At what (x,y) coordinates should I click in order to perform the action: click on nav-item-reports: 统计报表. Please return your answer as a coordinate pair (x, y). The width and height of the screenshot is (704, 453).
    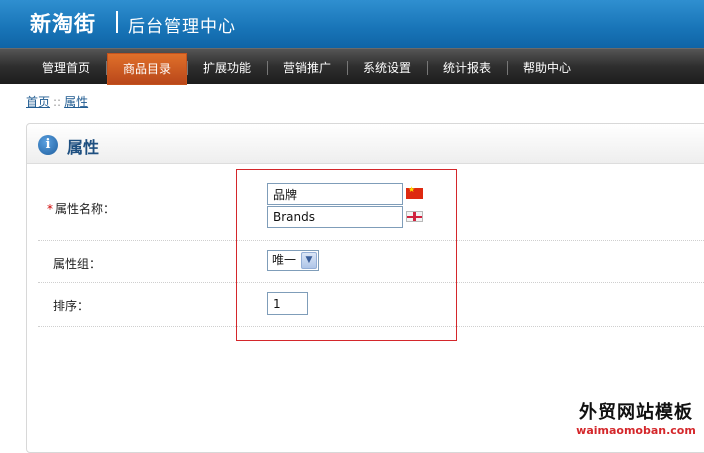
    Looking at the image, I should click on (467, 69).